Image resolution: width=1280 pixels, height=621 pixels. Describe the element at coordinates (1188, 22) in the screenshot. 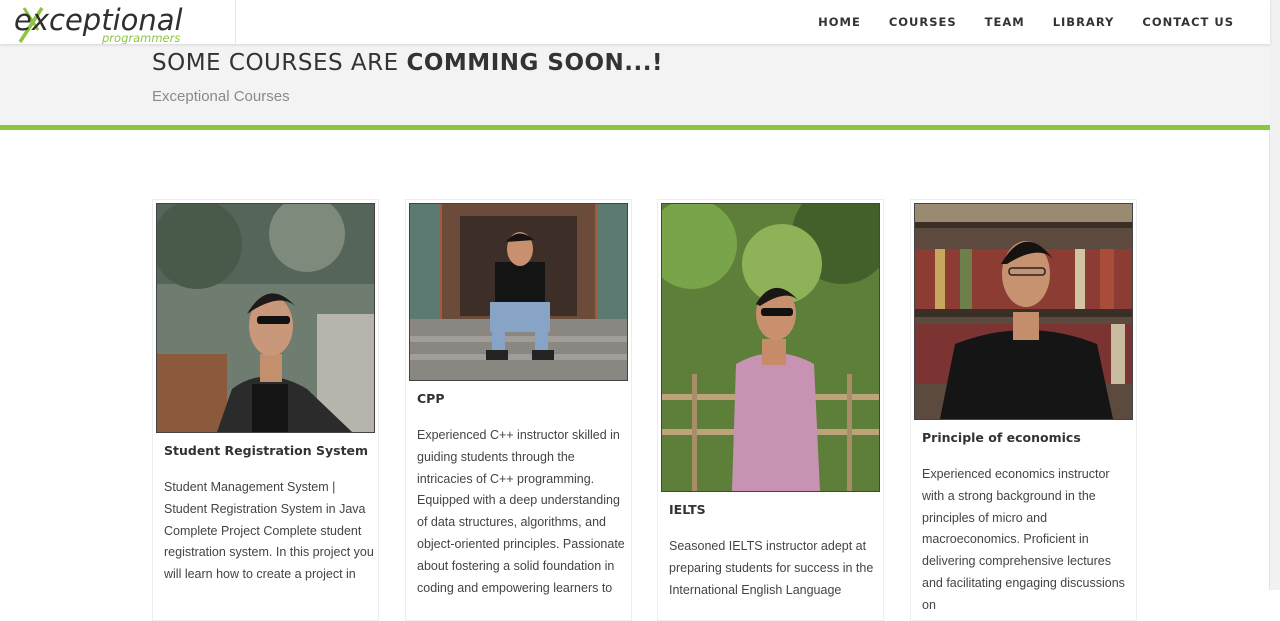

I see `nav-contact-us: CONTACT US` at that location.